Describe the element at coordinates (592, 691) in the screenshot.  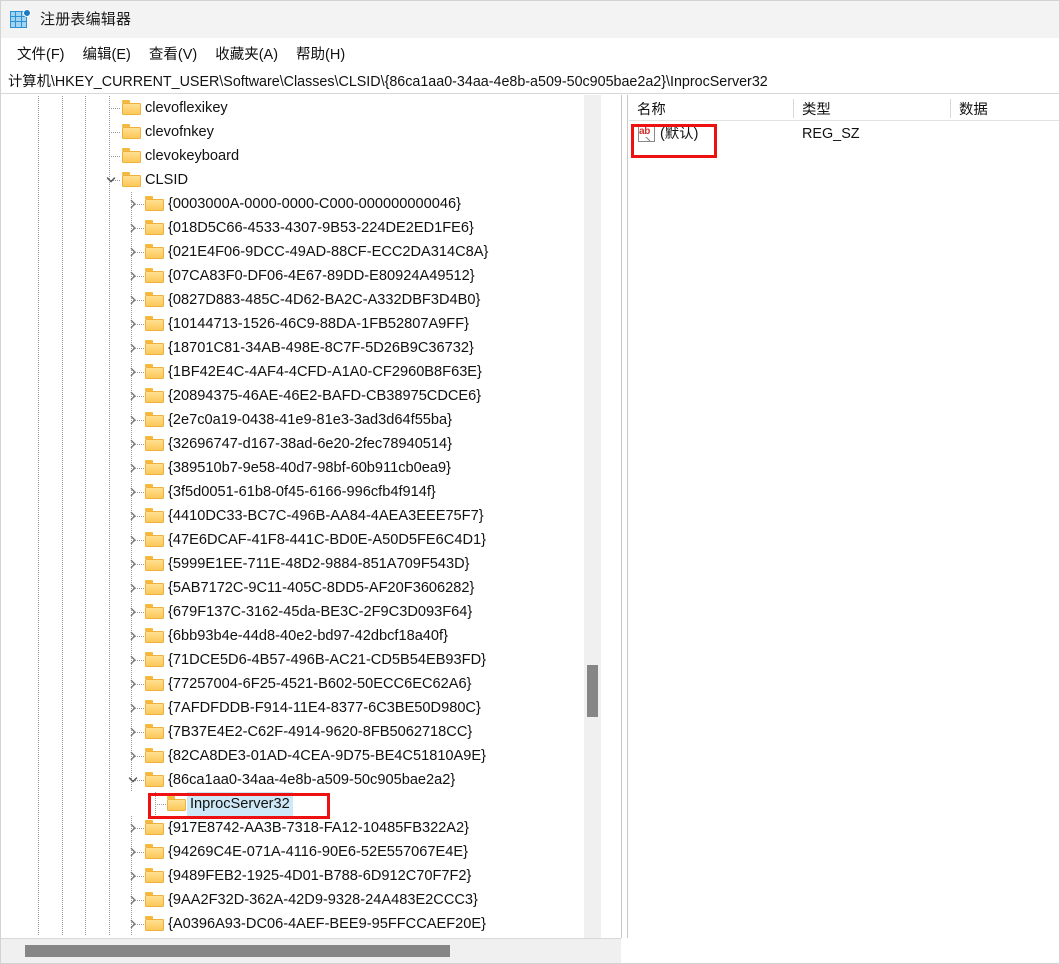
I see `tree-vertical-scroll-thumb` at that location.